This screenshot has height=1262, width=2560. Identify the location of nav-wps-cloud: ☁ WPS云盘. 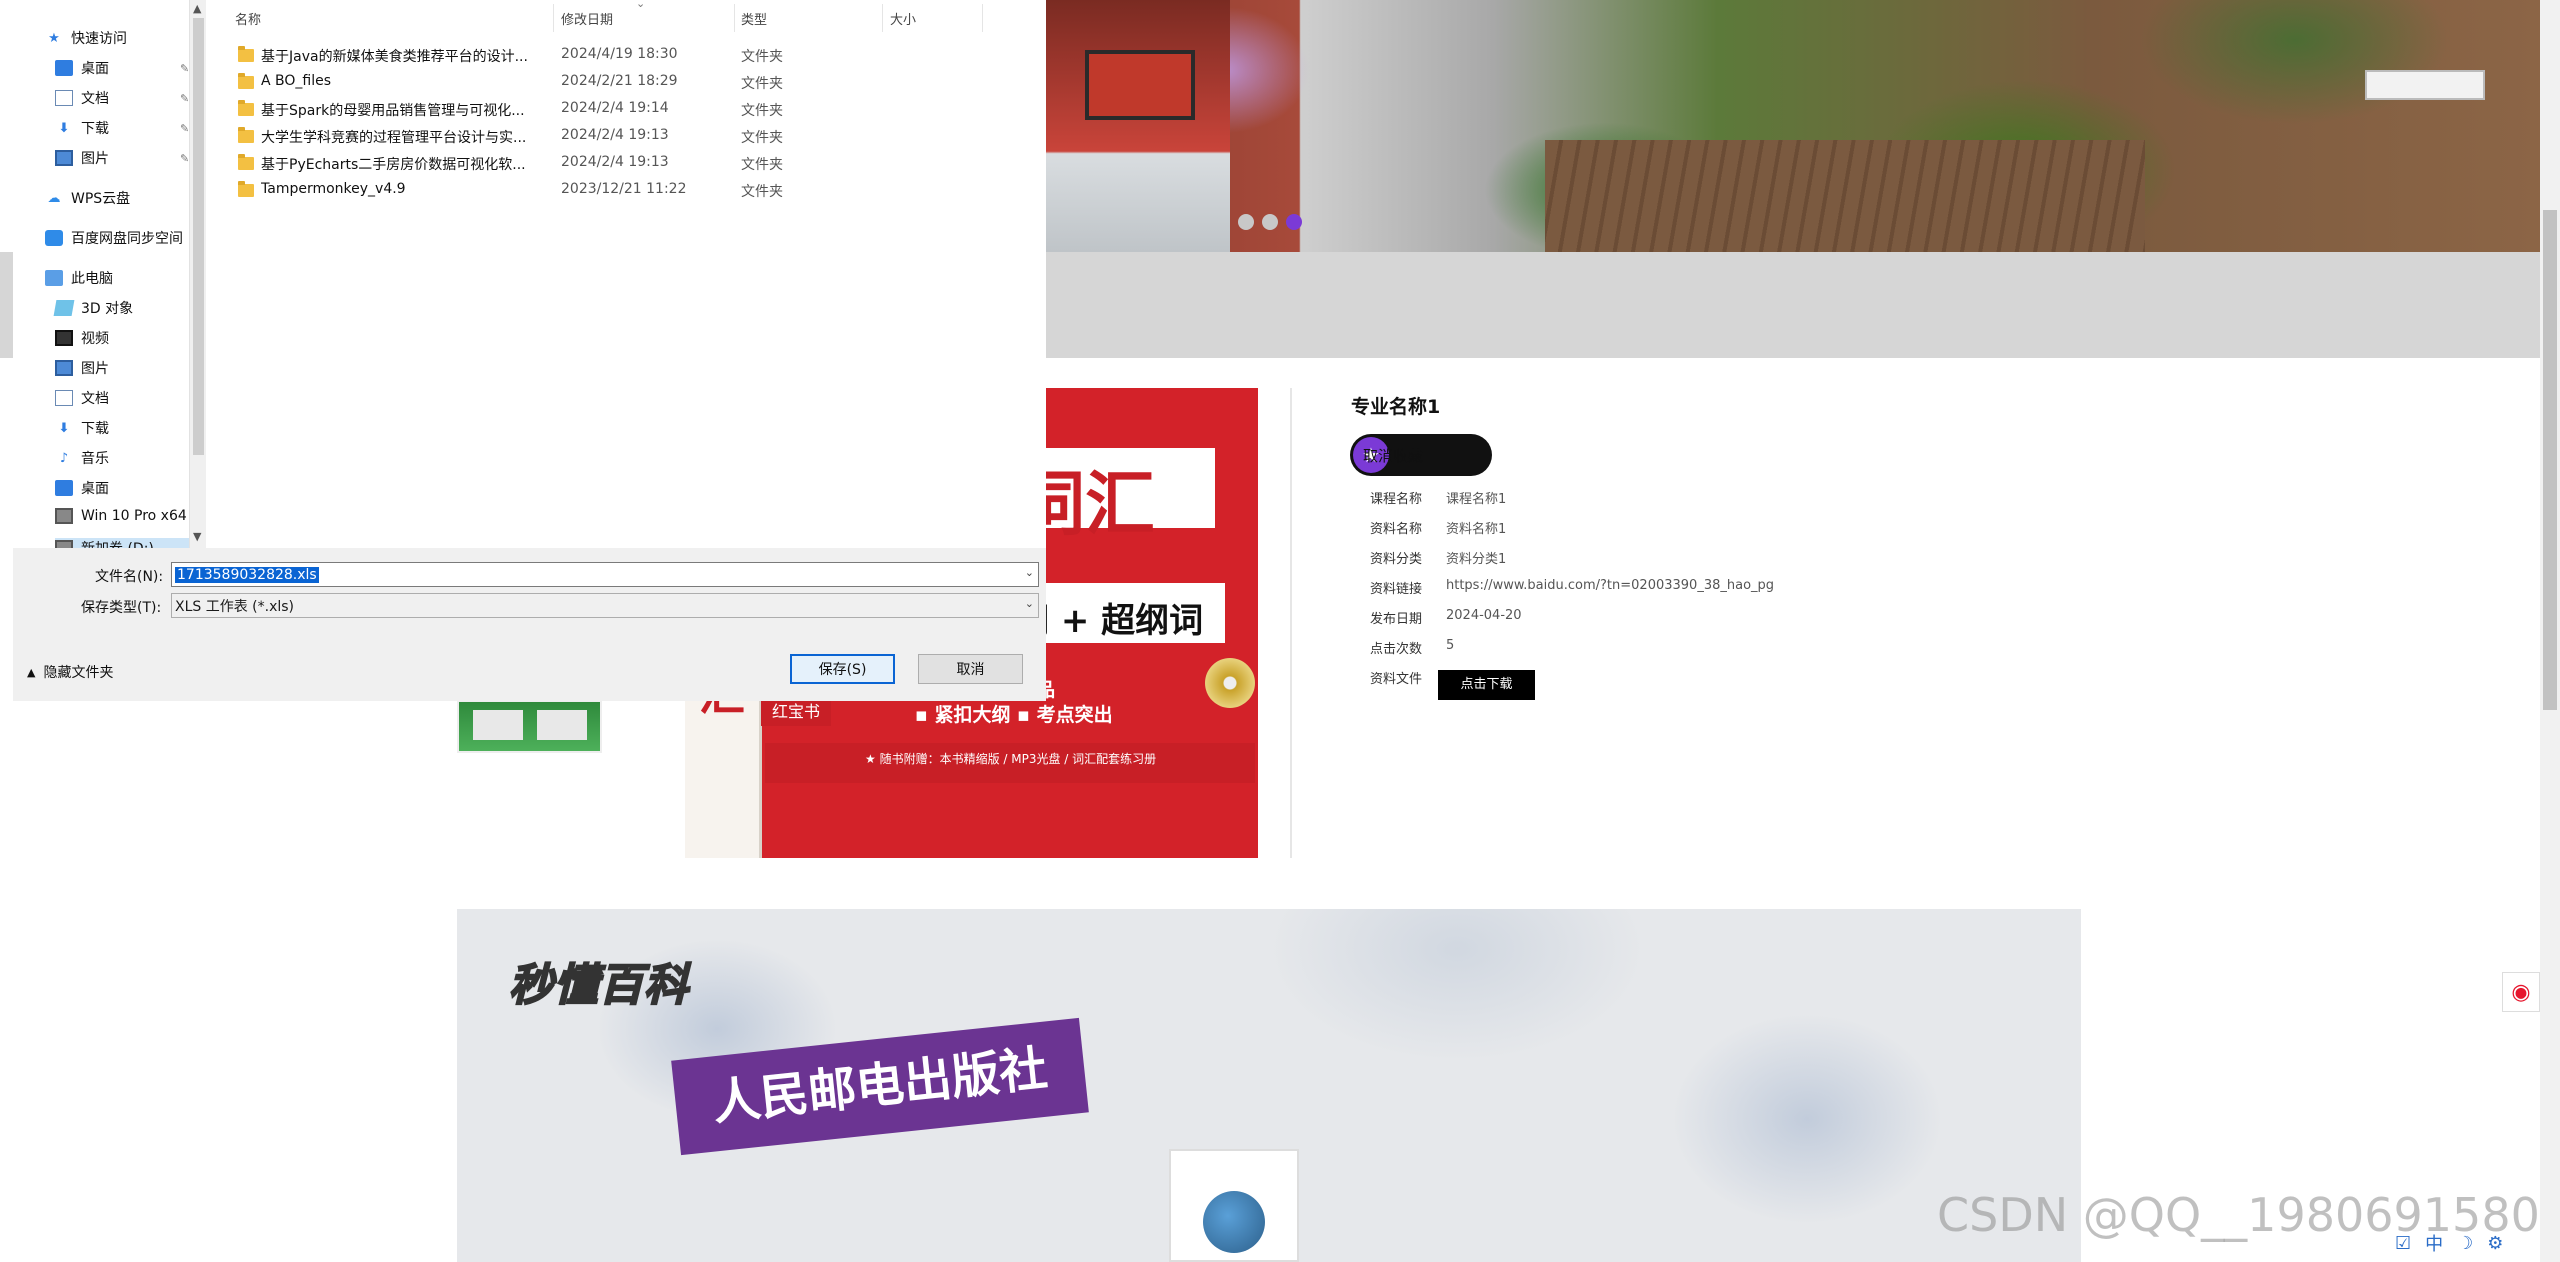
(88, 198).